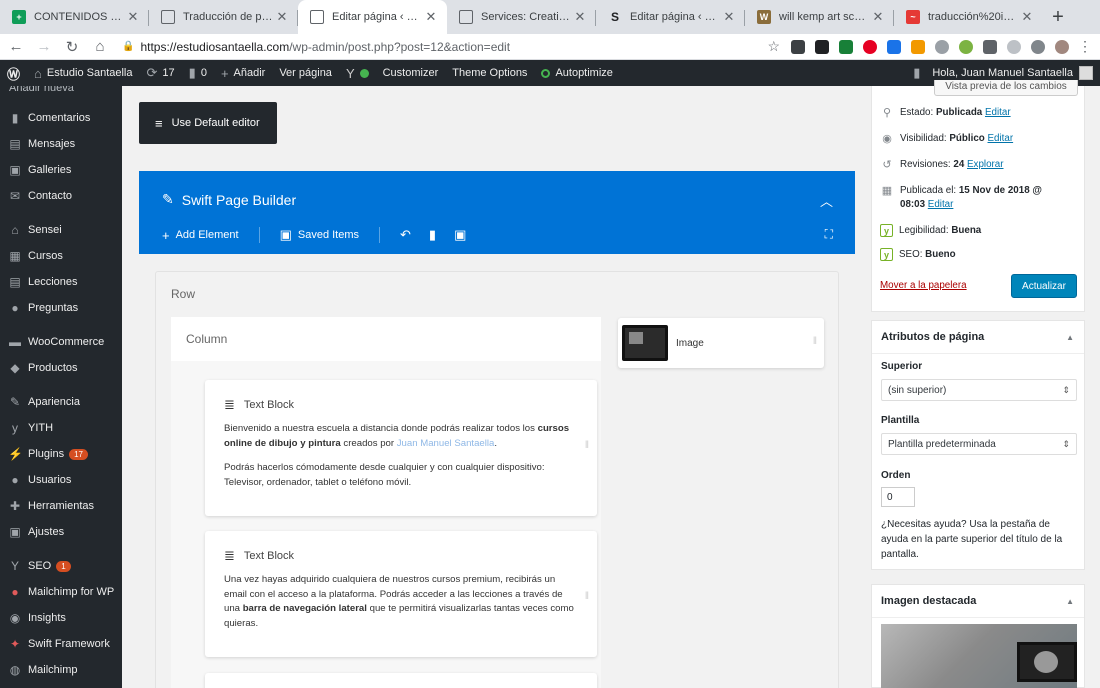  Describe the element at coordinates (773, 46) in the screenshot. I see `bookmark-star-icon: ☆` at that location.